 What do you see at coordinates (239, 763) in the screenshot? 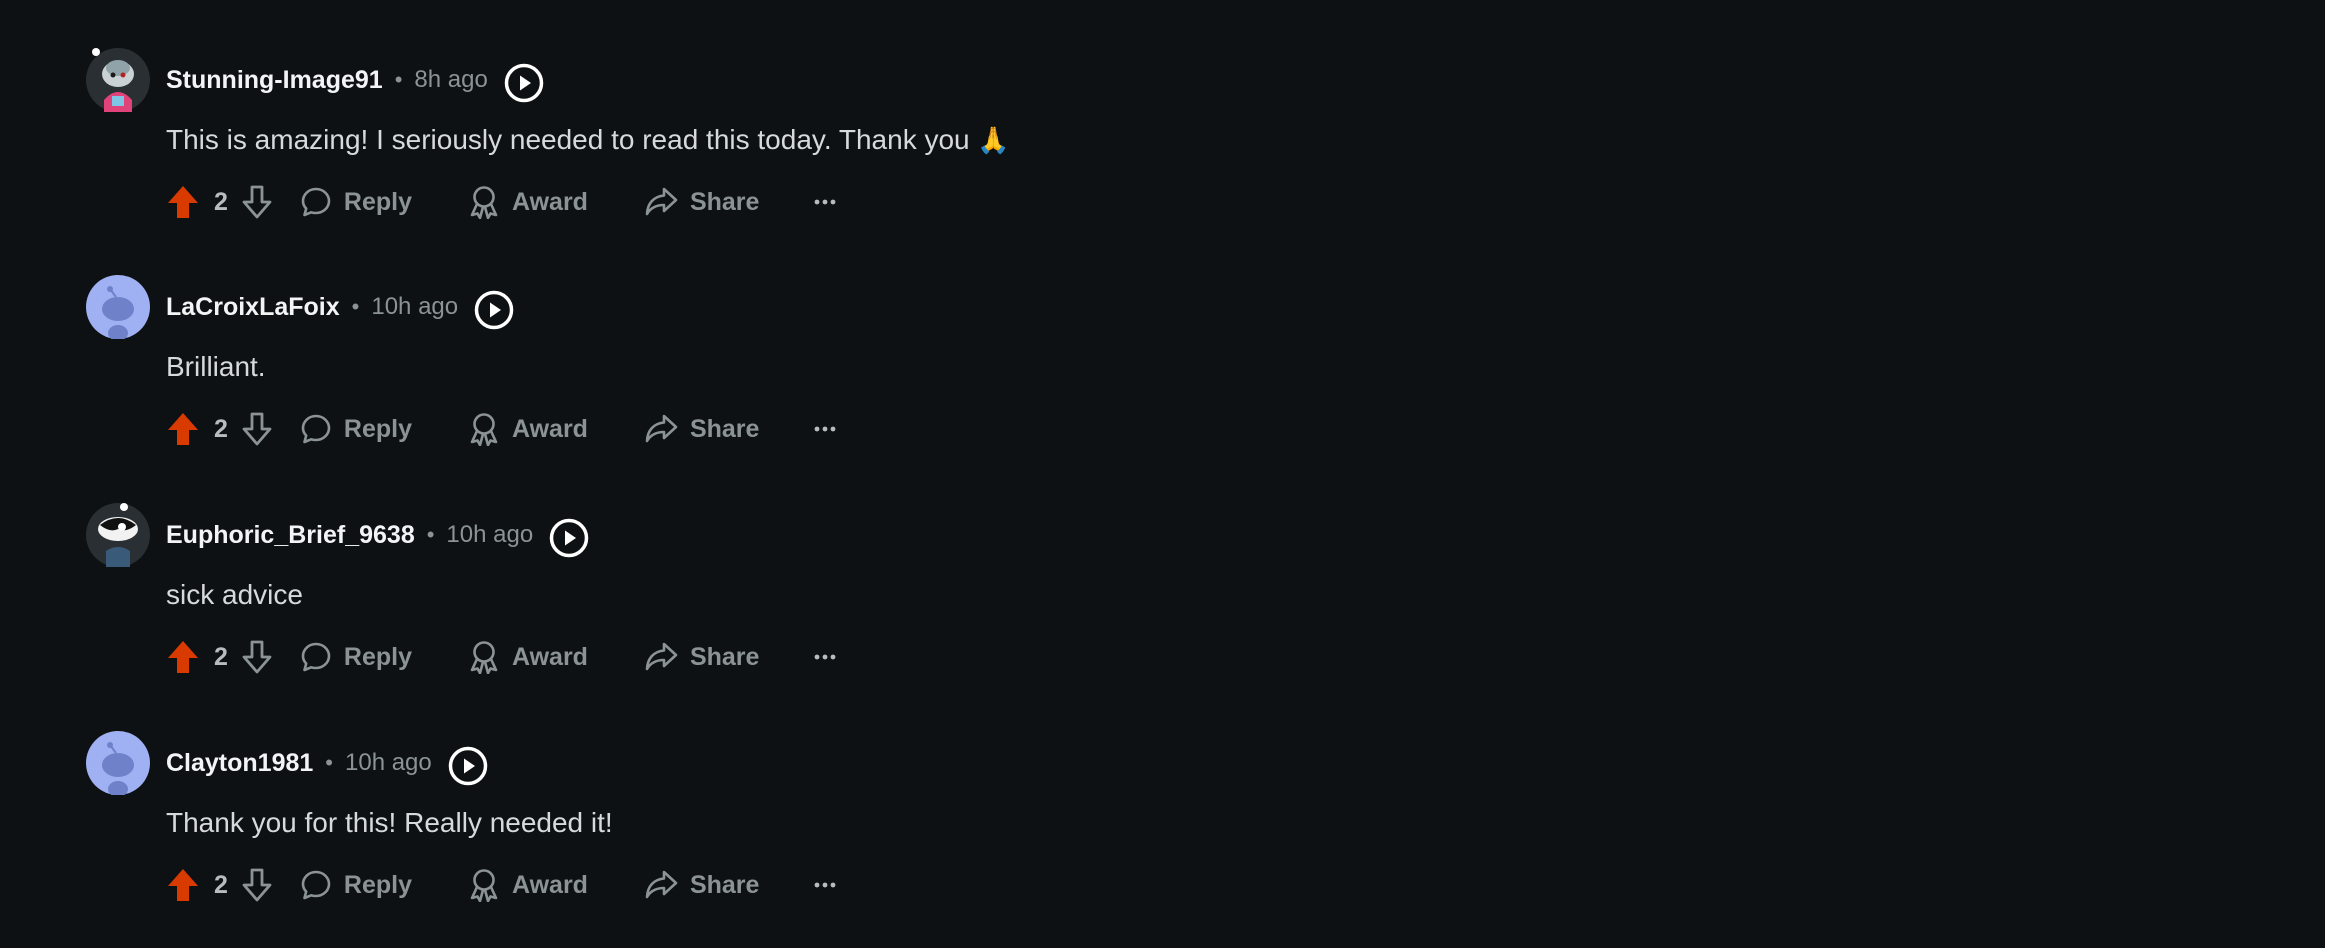
I see `username: Clayton1981` at bounding box center [239, 763].